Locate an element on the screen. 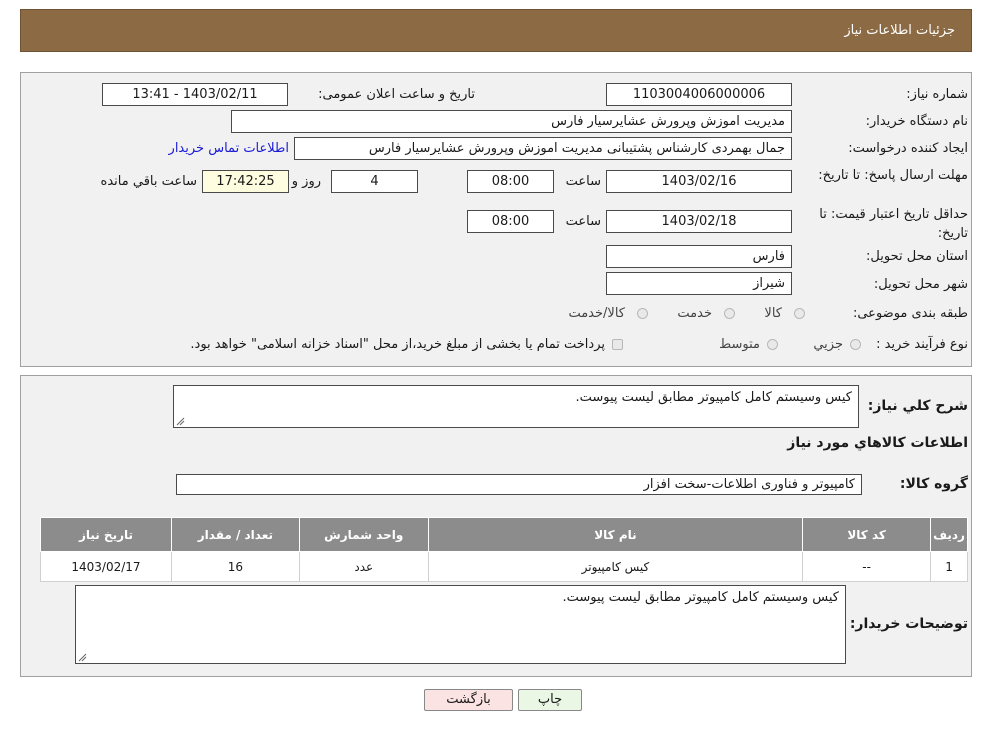 Image resolution: width=985 pixels, height=733 pixels. cell-quantity: 16 is located at coordinates (235, 566).